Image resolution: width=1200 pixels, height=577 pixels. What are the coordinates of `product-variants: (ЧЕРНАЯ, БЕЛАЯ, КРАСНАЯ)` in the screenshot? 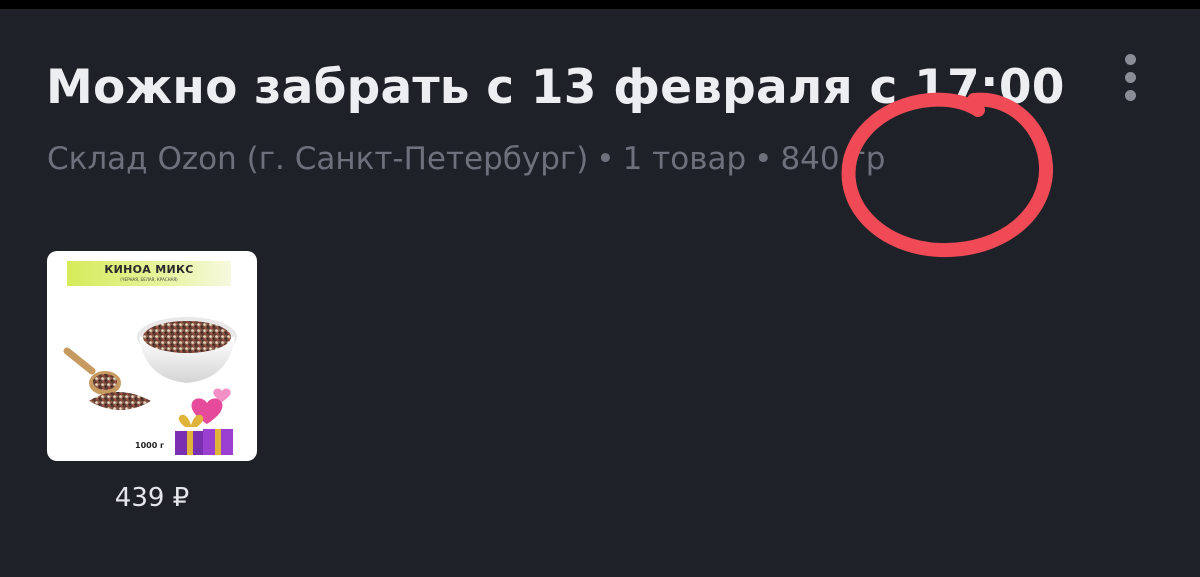 It's located at (149, 279).